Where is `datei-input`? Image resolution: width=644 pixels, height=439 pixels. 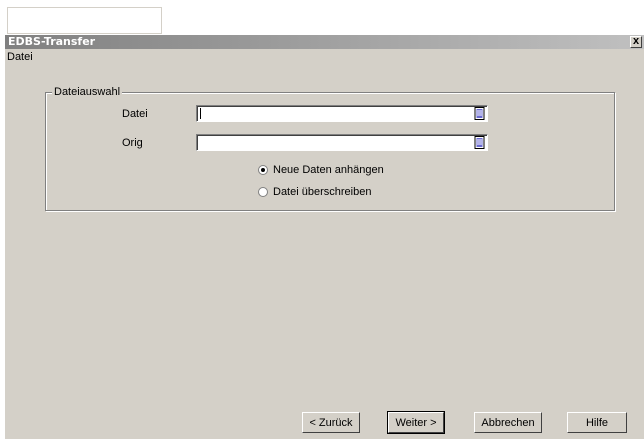
datei-input is located at coordinates (342, 113).